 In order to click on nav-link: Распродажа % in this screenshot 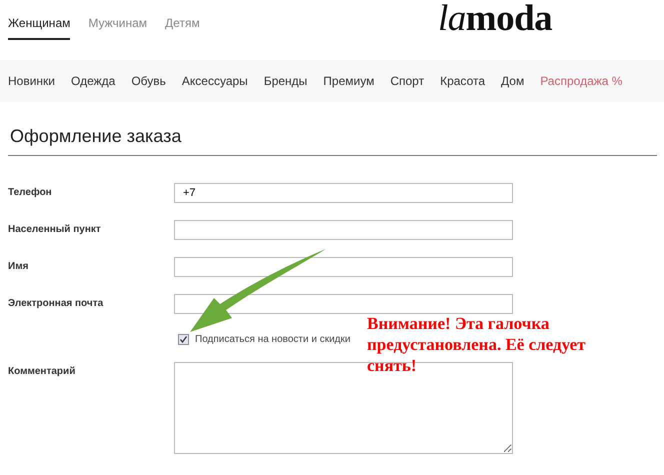, I will do `click(581, 81)`.